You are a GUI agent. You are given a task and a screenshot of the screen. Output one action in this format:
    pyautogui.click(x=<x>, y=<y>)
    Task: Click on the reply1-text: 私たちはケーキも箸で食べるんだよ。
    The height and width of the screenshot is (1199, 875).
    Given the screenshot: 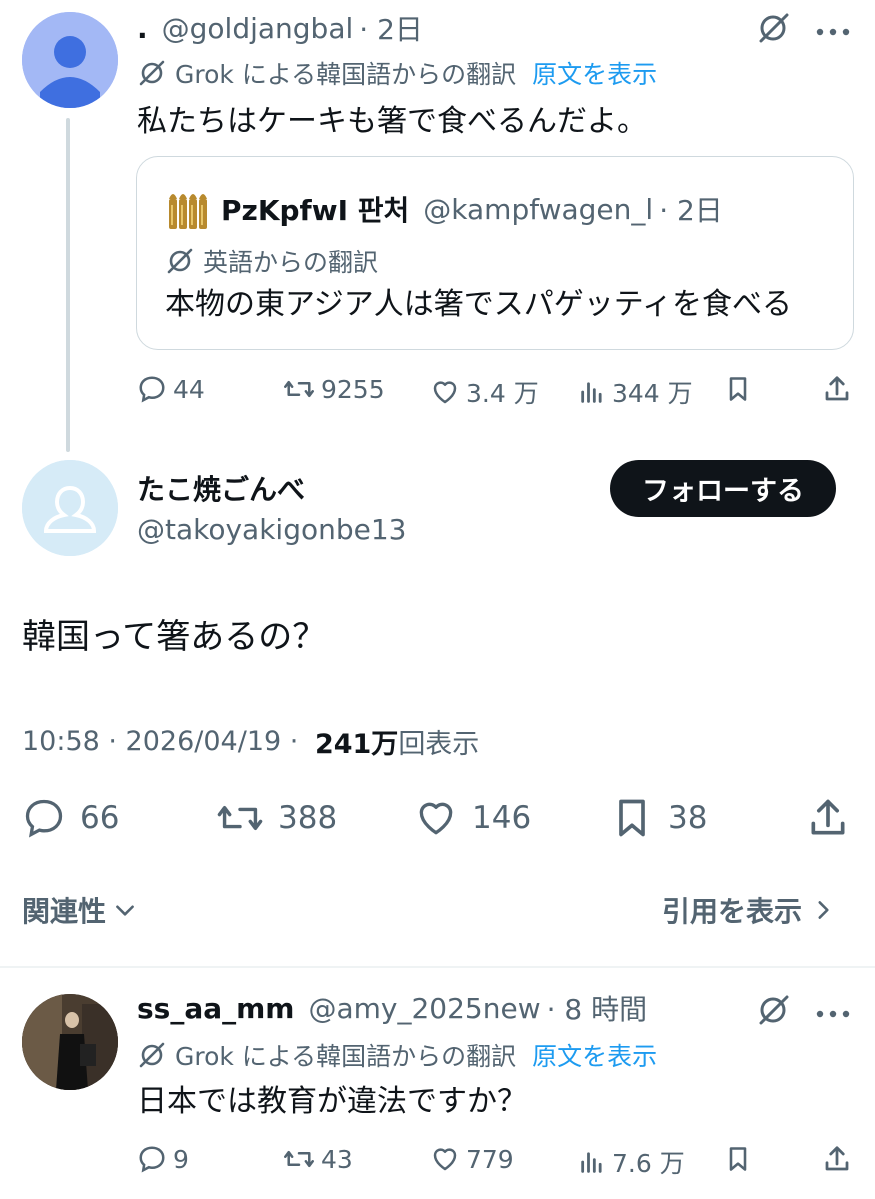 What is the action you would take?
    pyautogui.click(x=392, y=121)
    